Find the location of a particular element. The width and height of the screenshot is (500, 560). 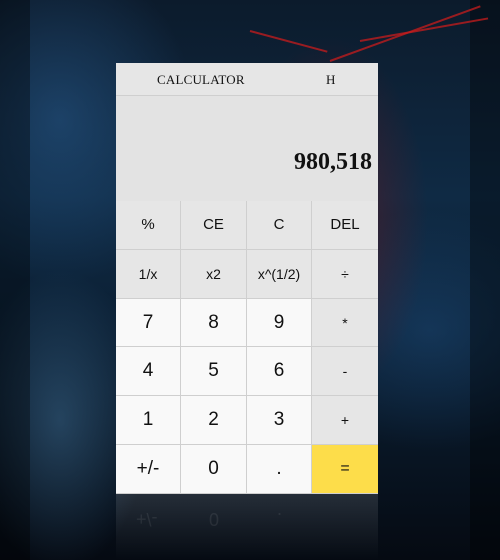

multiply-button: * is located at coordinates (345, 323).